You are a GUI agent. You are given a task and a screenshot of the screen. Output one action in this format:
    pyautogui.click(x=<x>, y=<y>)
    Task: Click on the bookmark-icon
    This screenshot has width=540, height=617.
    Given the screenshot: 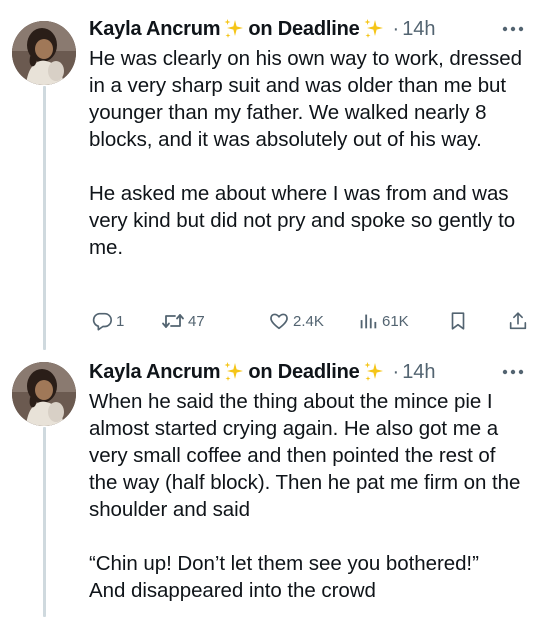 What is the action you would take?
    pyautogui.click(x=458, y=321)
    